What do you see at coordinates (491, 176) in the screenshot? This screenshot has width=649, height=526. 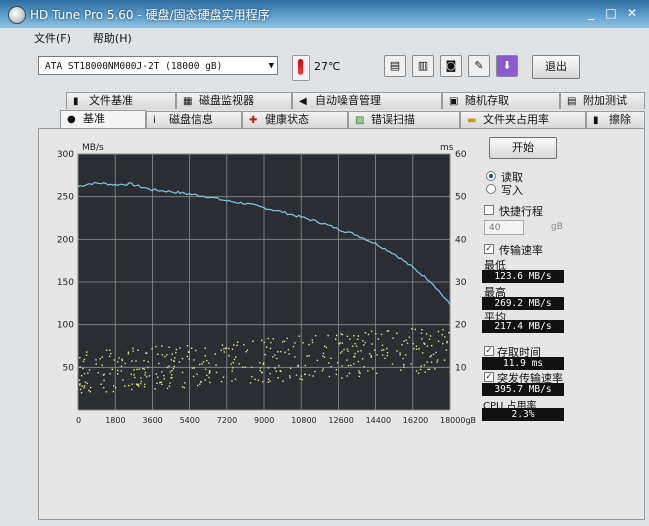 I see `read-radio` at bounding box center [491, 176].